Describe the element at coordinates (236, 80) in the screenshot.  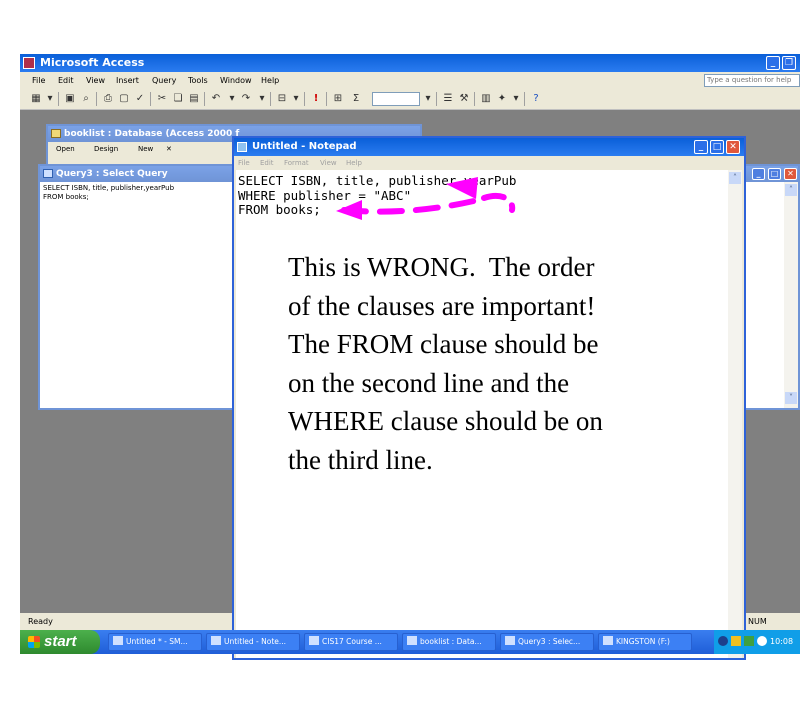
I see `menu-window: Window` at that location.